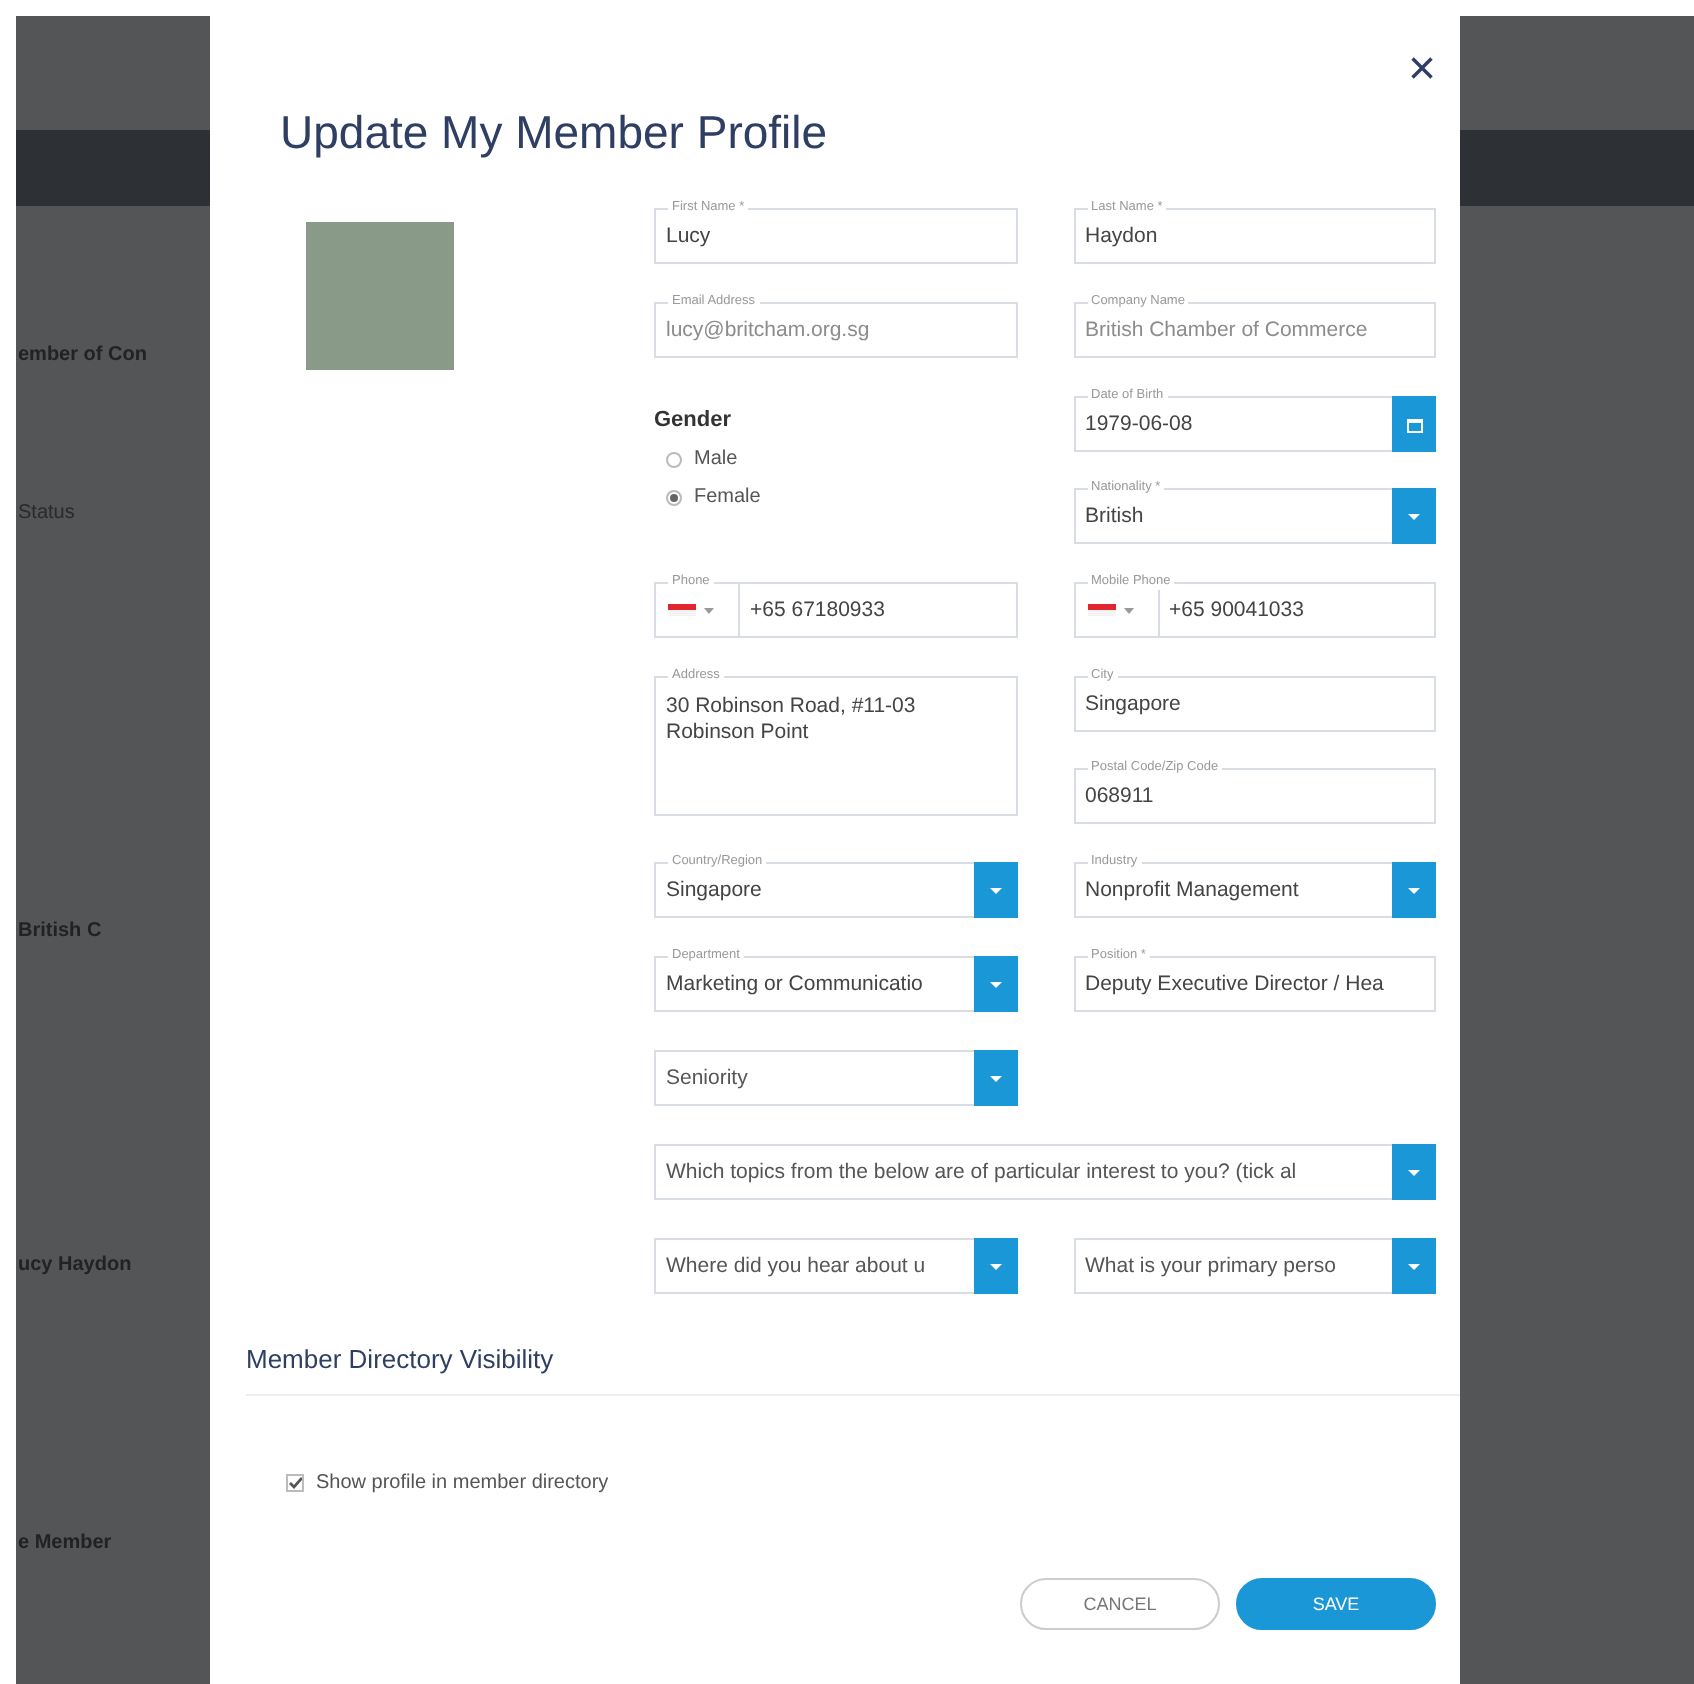 The height and width of the screenshot is (1684, 1694). I want to click on field-value: lucy@britcham.org.sg, so click(768, 330).